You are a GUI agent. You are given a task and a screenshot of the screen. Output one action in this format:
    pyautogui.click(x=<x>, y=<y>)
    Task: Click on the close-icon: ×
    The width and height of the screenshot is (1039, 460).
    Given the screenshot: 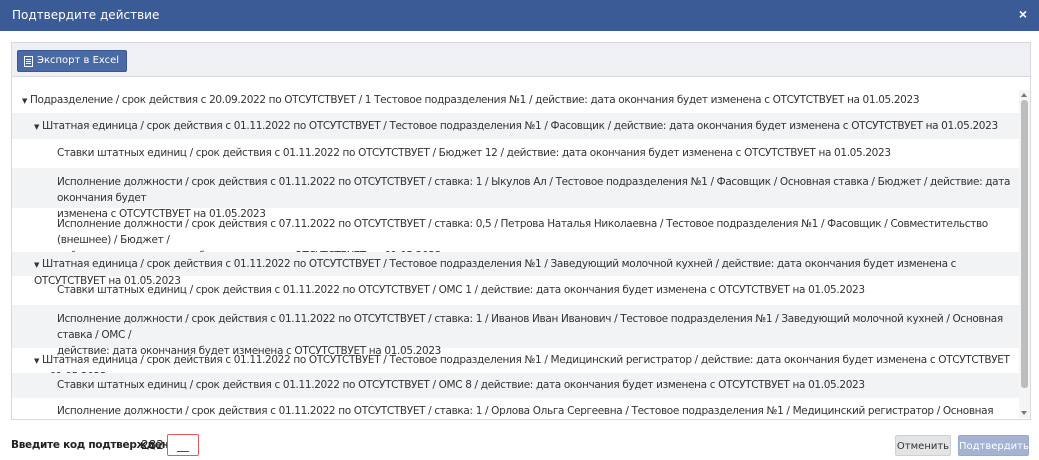 What is the action you would take?
    pyautogui.click(x=1023, y=14)
    